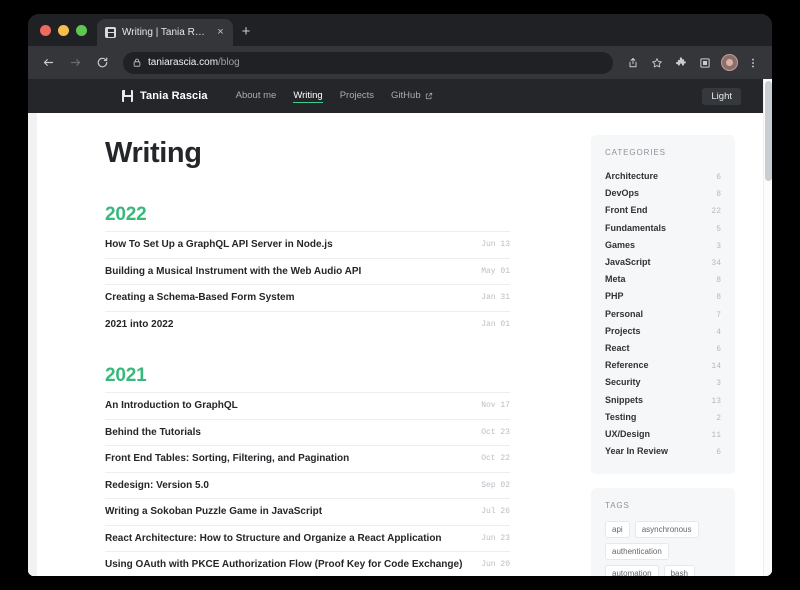  I want to click on category-row: Projects 4, so click(663, 331).